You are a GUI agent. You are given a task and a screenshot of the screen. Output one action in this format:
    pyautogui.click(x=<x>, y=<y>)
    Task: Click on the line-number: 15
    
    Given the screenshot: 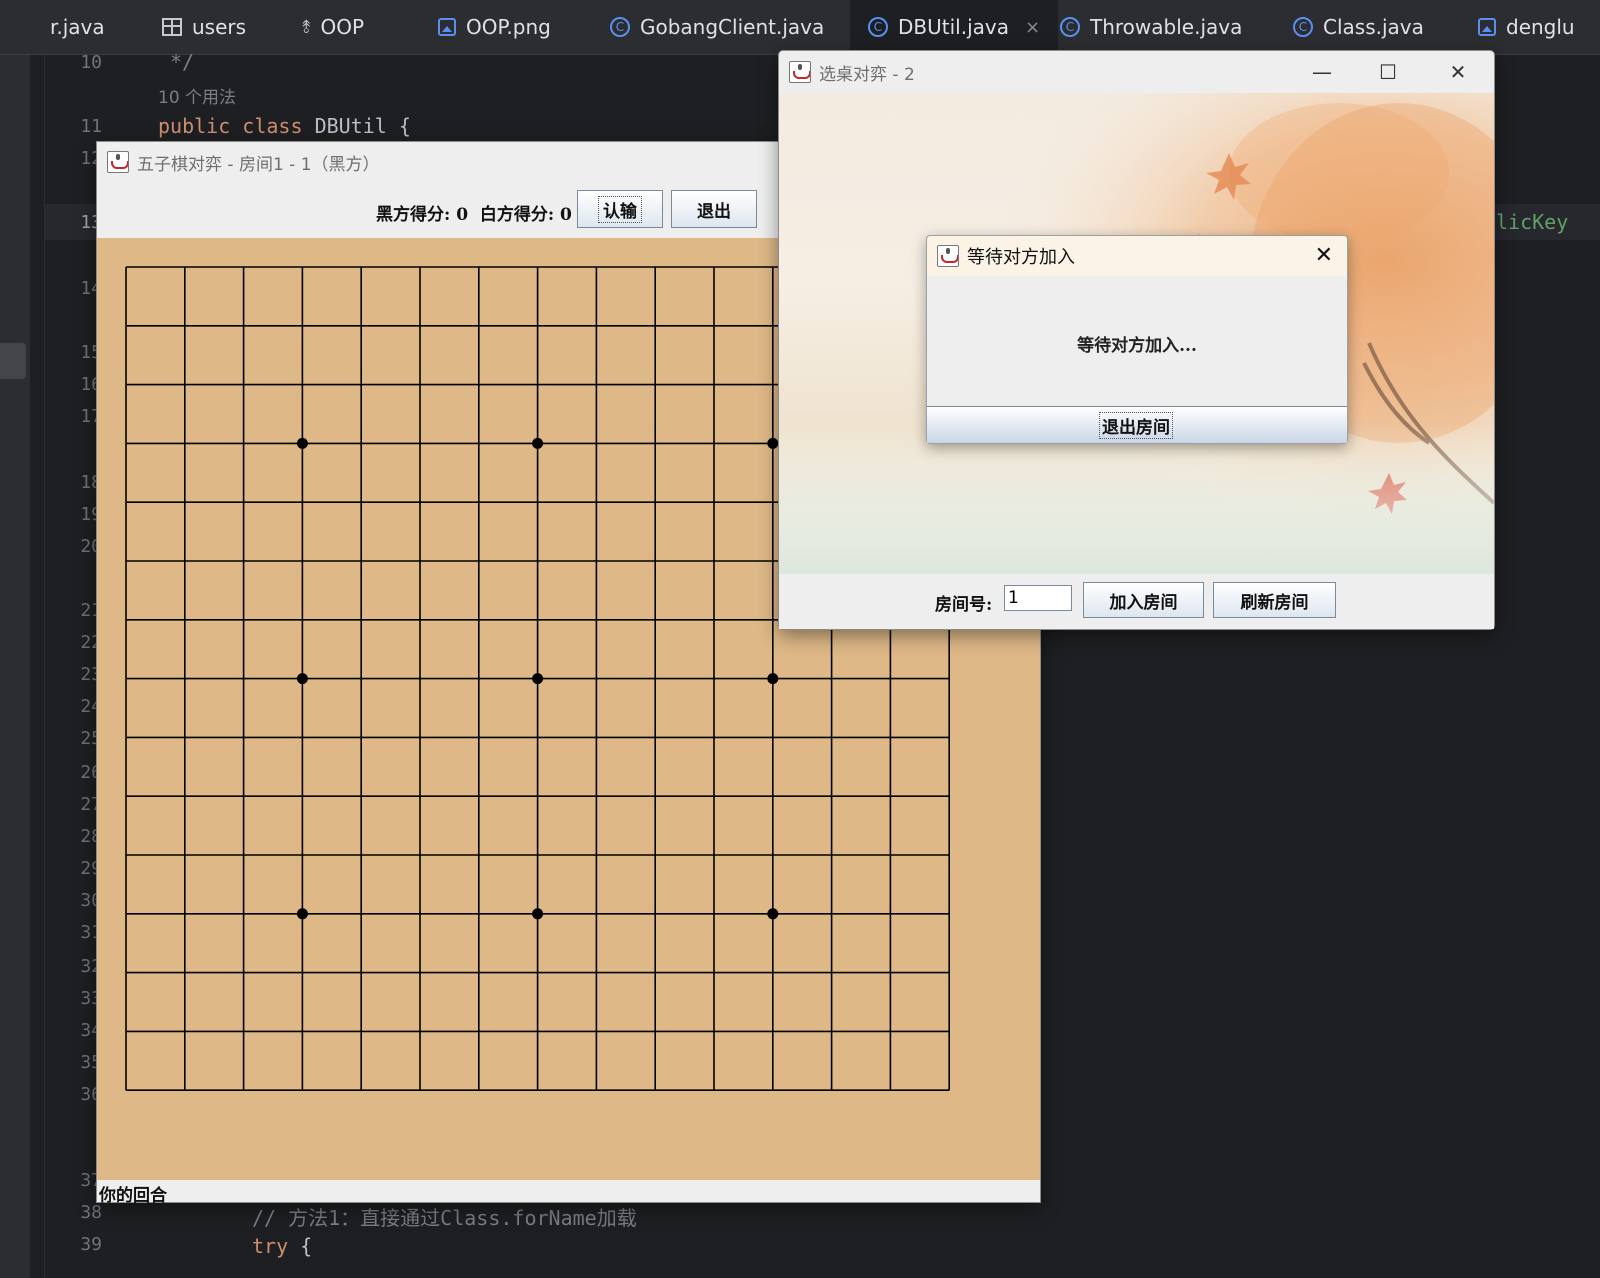 What is the action you would take?
    pyautogui.click(x=91, y=352)
    